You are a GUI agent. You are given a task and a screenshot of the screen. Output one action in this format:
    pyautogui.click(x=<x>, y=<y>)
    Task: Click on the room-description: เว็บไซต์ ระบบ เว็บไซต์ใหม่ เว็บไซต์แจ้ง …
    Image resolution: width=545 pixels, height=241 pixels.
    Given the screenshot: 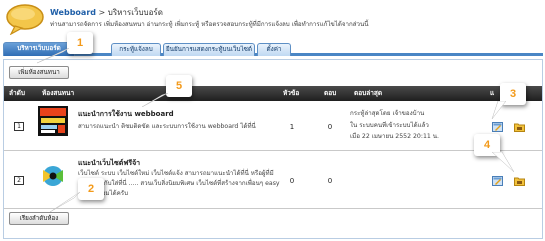 What is the action you would take?
    pyautogui.click(x=179, y=183)
    